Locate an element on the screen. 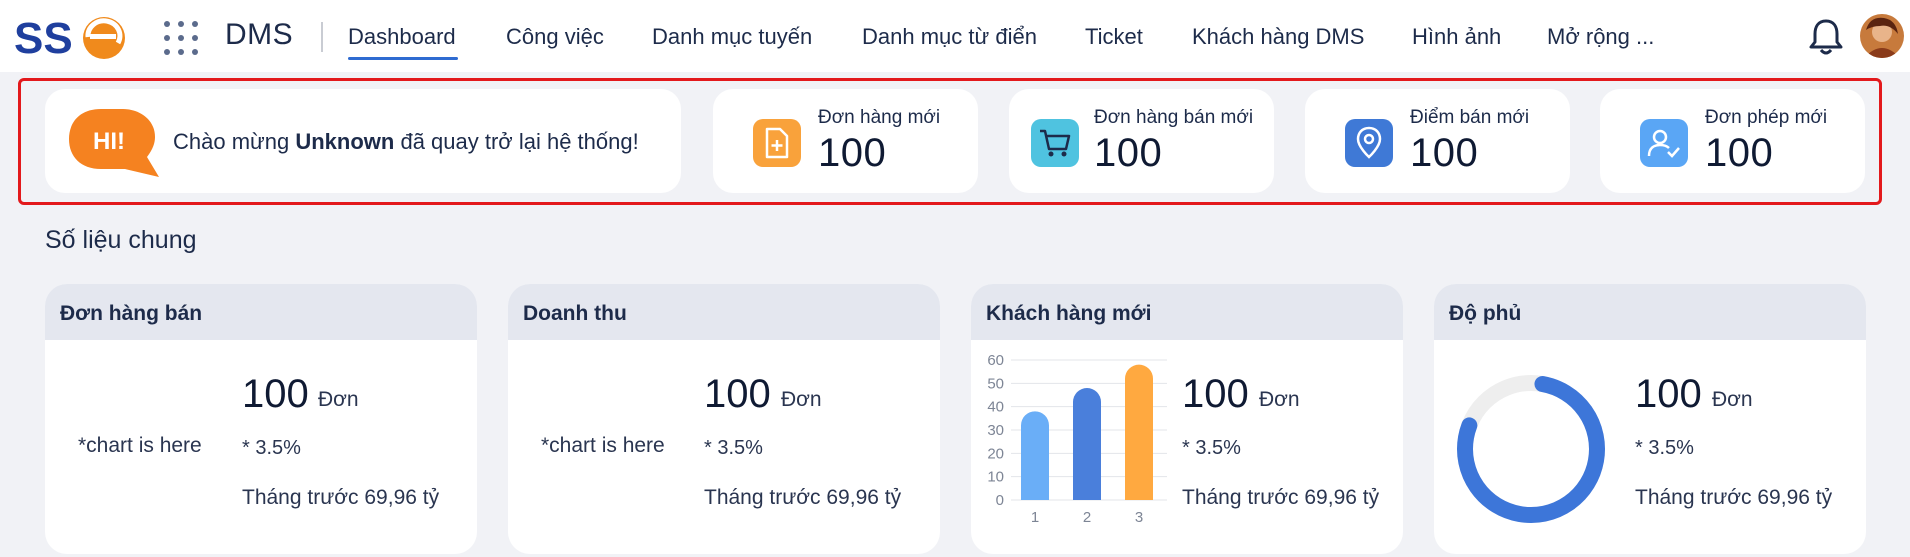  x-tick-label: 1 is located at coordinates (1035, 517).